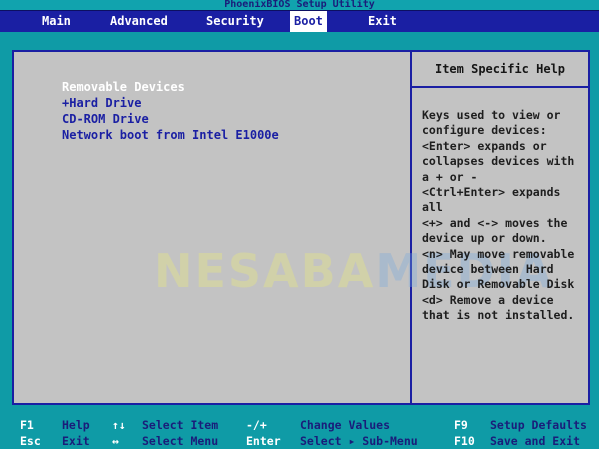 The image size is (599, 449). Describe the element at coordinates (170, 135) in the screenshot. I see `boot-item-network-boot: Network boot from Intel E1000e` at that location.